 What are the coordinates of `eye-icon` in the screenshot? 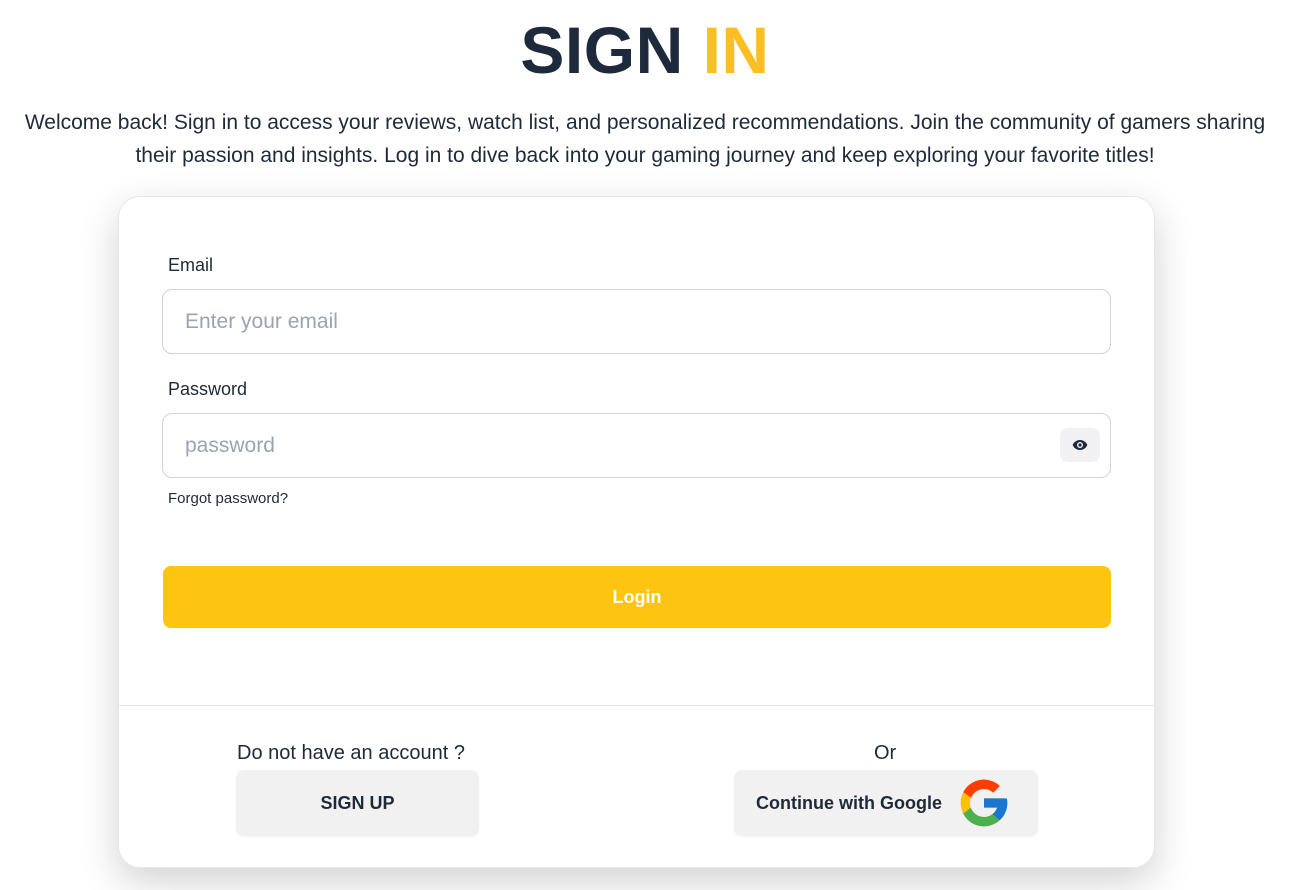 It's located at (1080, 445).